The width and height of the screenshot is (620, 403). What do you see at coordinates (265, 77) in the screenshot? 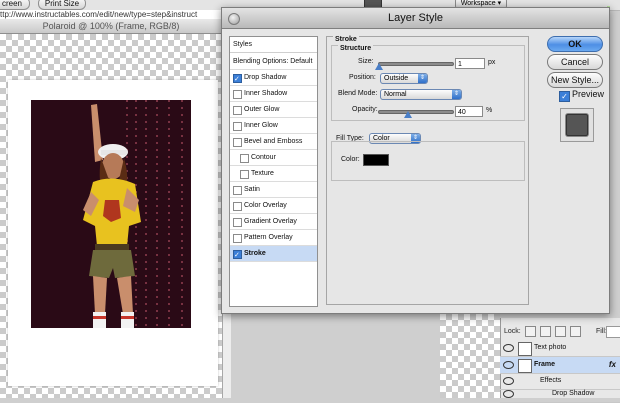
I see `style-item-label: Drop Shadow` at bounding box center [265, 77].